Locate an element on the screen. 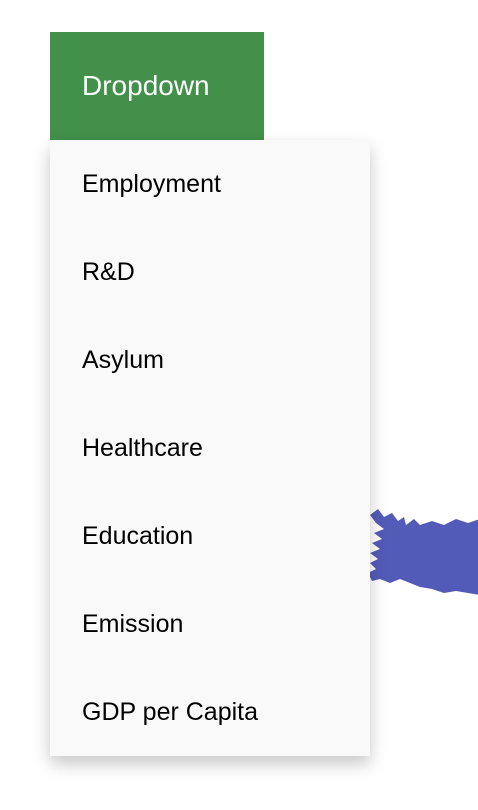  menu-item-healthcare: Healthcare is located at coordinates (210, 448).